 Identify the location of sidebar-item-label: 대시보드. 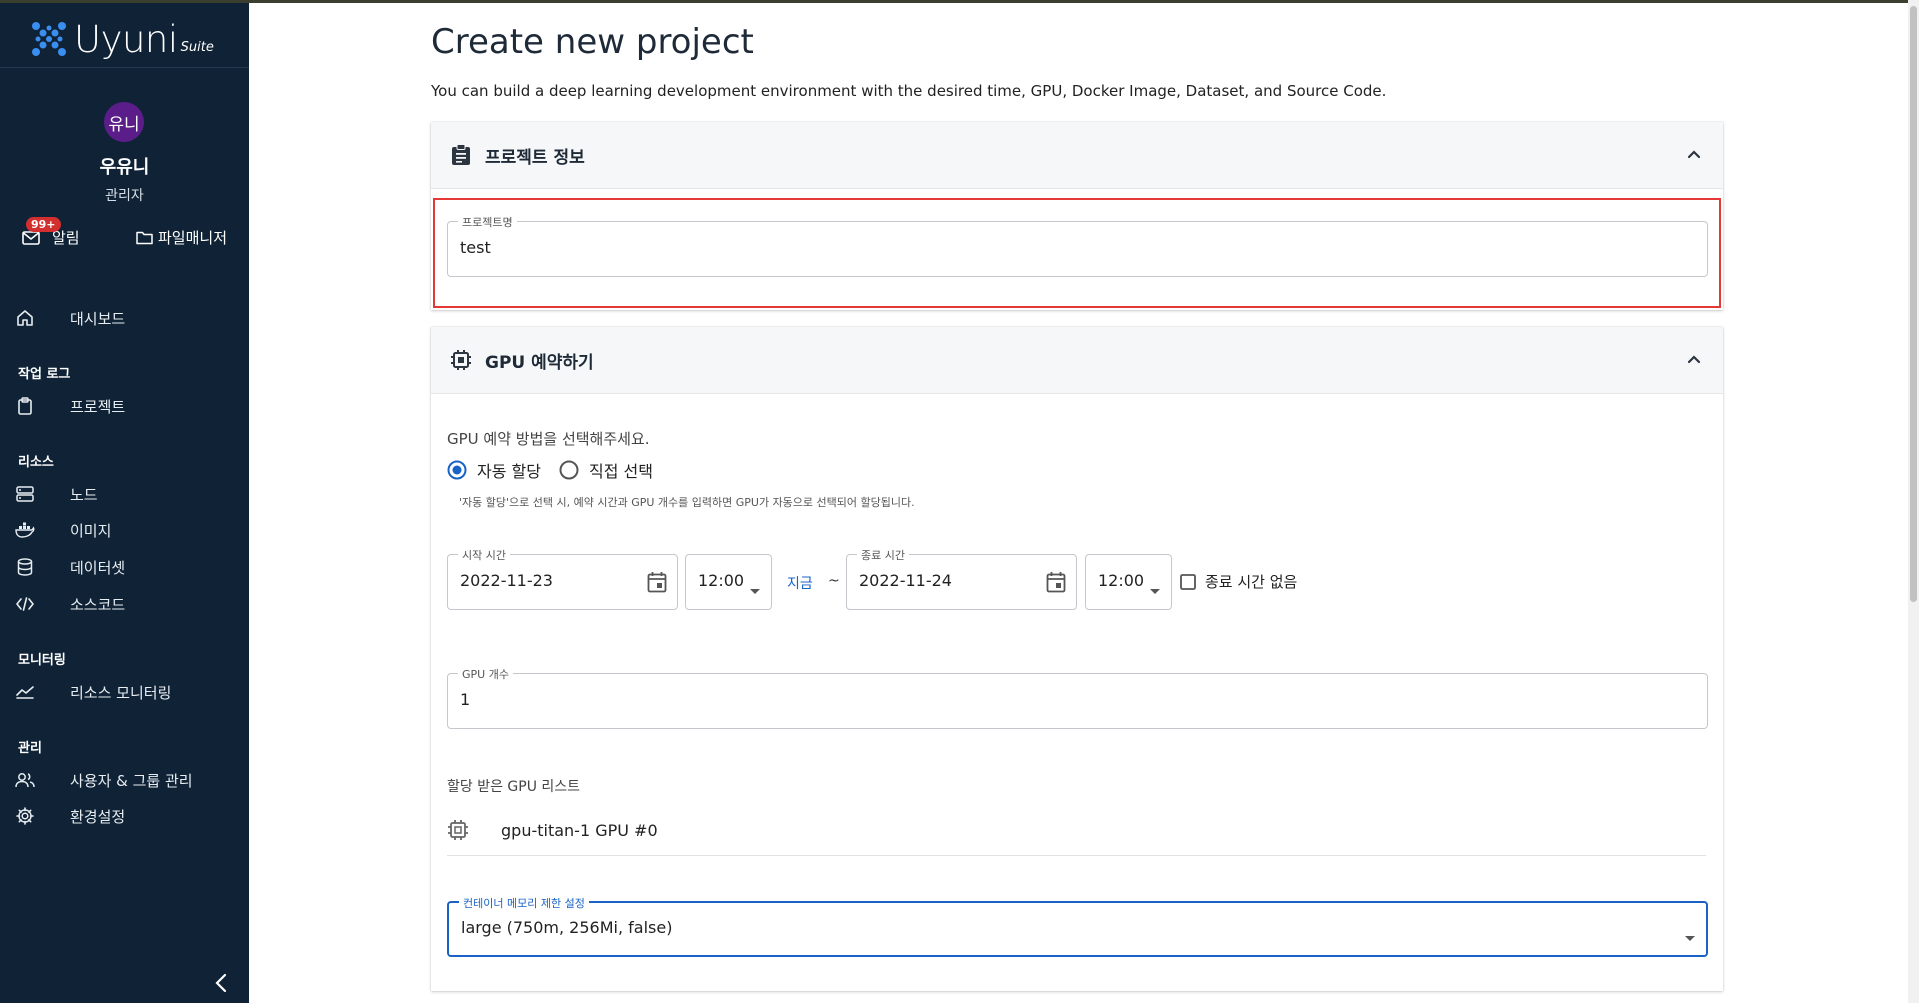
(98, 318).